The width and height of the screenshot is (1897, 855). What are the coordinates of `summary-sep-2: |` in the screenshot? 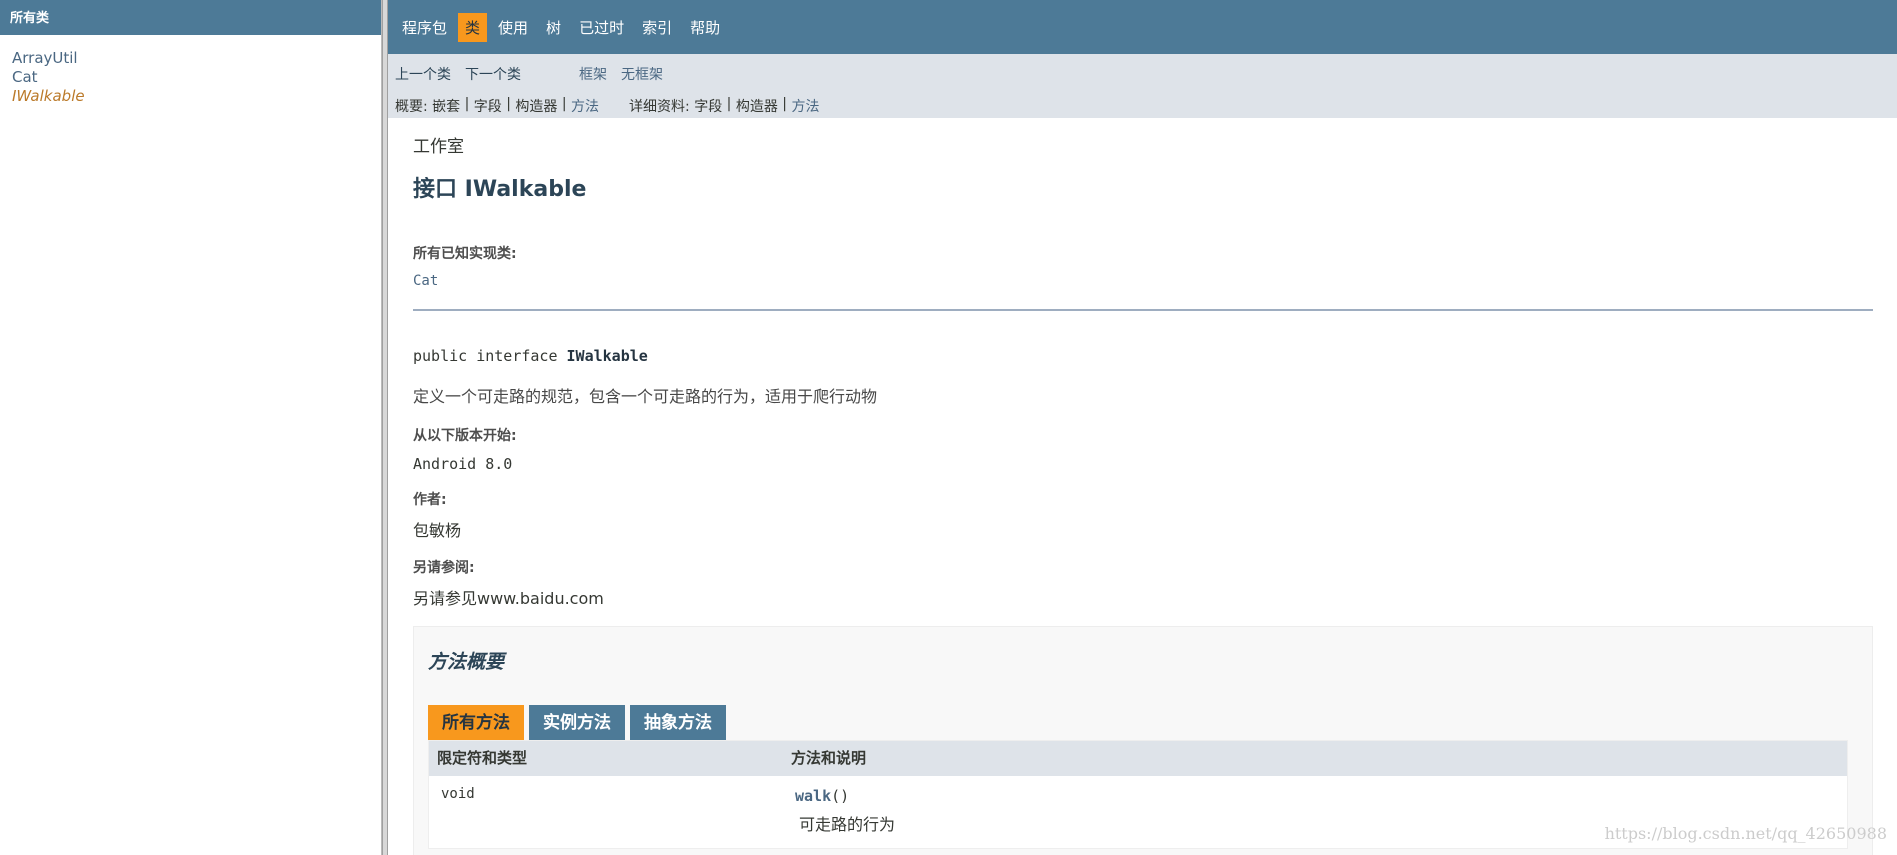 It's located at (508, 104).